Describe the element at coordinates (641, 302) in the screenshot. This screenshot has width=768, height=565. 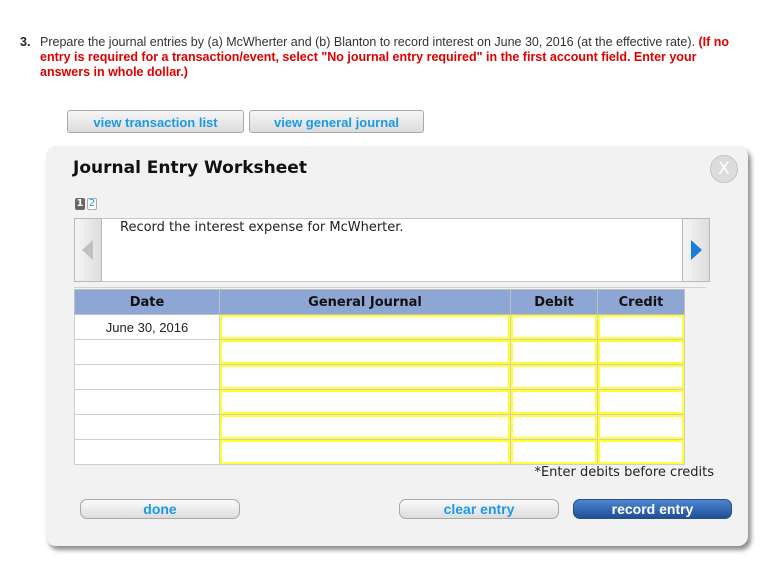
I see `column-header-credit: Credit` at that location.